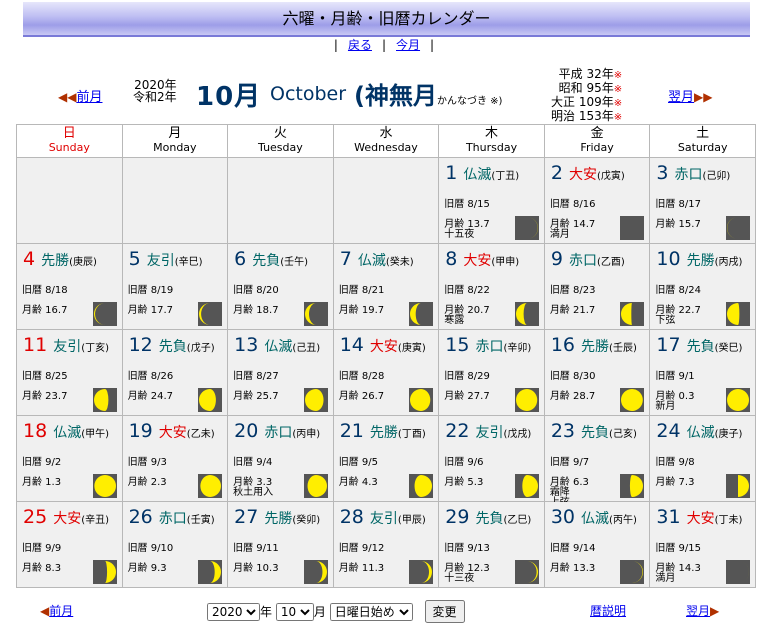  Describe the element at coordinates (294, 262) in the screenshot. I see `kanshi-label: (壬午)` at that location.